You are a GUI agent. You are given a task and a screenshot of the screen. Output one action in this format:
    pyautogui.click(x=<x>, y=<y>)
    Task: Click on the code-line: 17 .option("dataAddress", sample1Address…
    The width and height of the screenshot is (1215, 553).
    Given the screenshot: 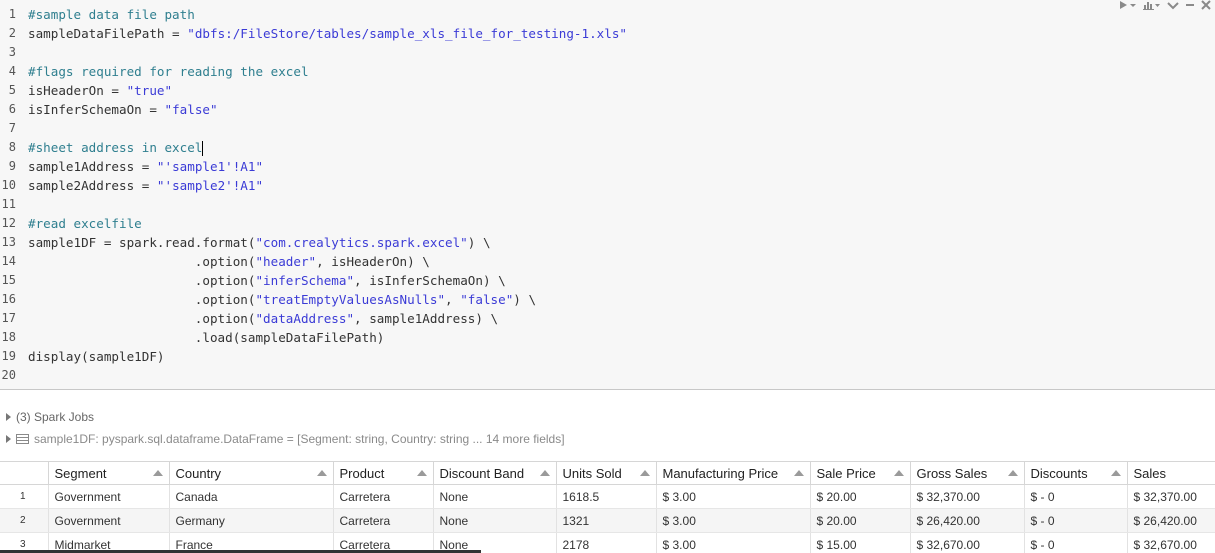 What is the action you would take?
    pyautogui.click(x=607, y=318)
    